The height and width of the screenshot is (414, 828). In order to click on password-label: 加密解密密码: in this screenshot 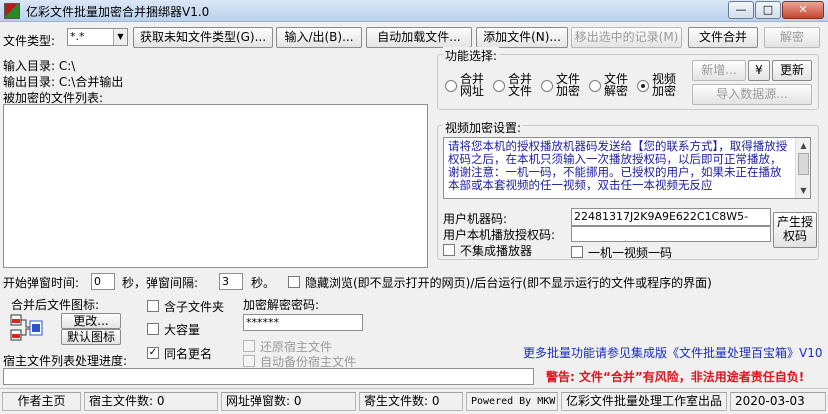, I will do `click(281, 305)`.